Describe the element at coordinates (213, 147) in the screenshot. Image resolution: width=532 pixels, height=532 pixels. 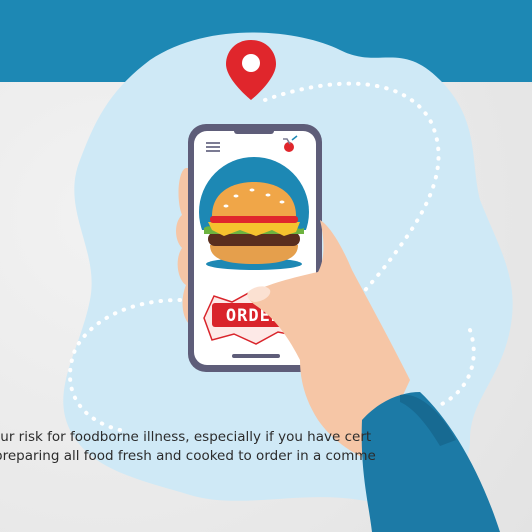
I see `menu-icon` at that location.